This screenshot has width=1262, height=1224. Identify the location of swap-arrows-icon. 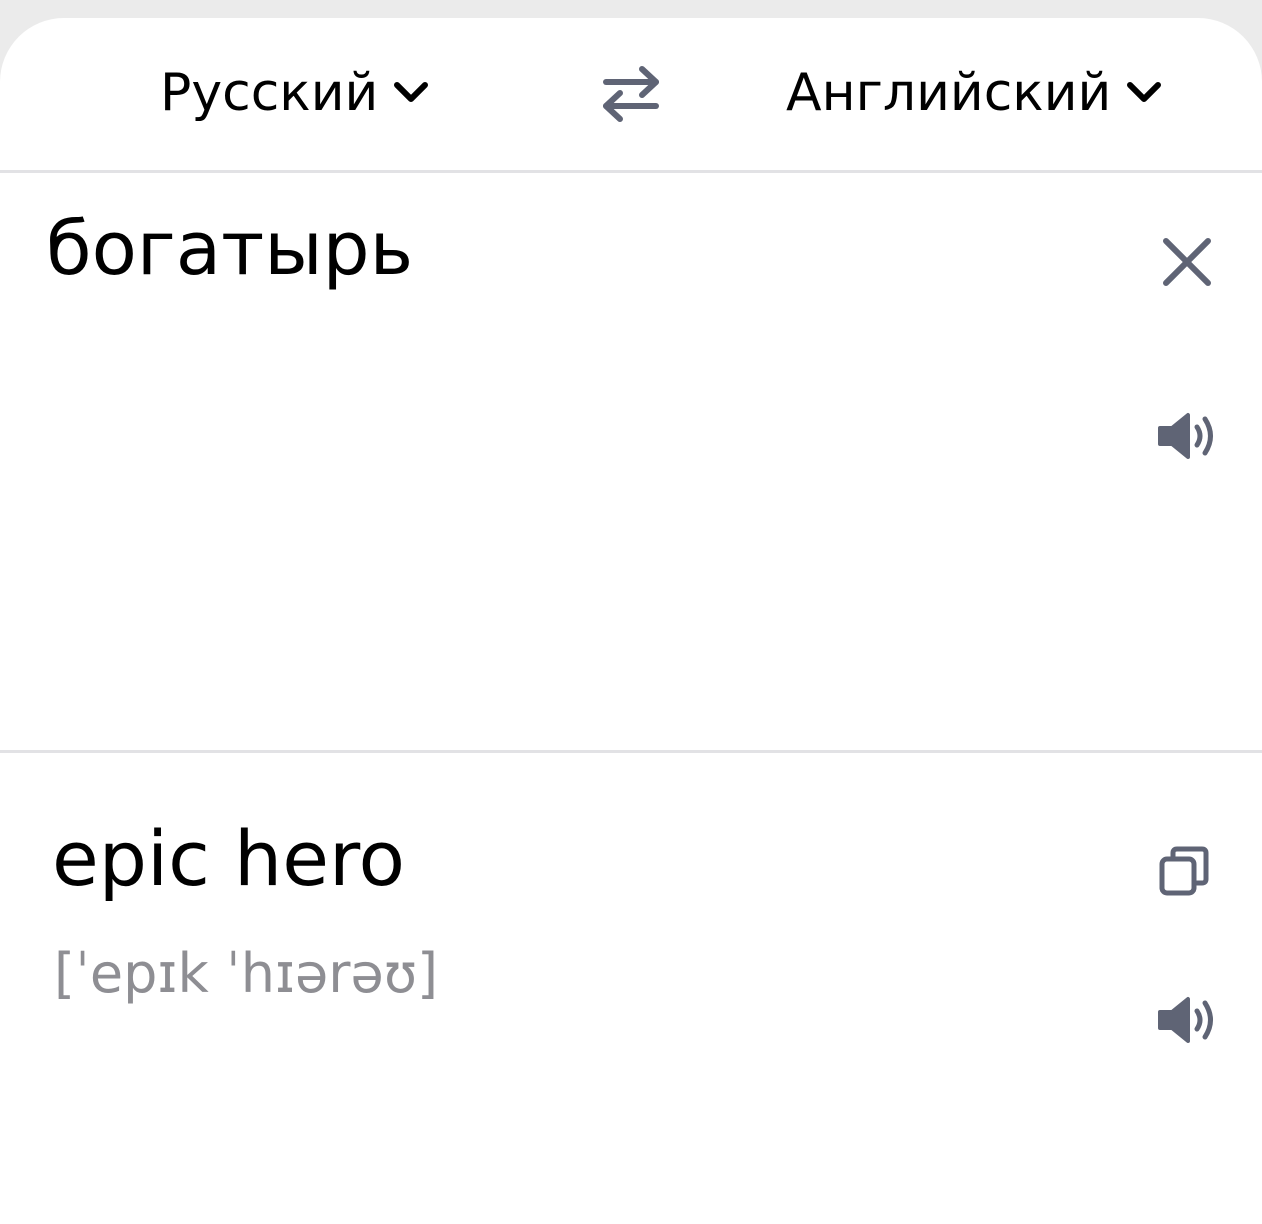
(631, 94).